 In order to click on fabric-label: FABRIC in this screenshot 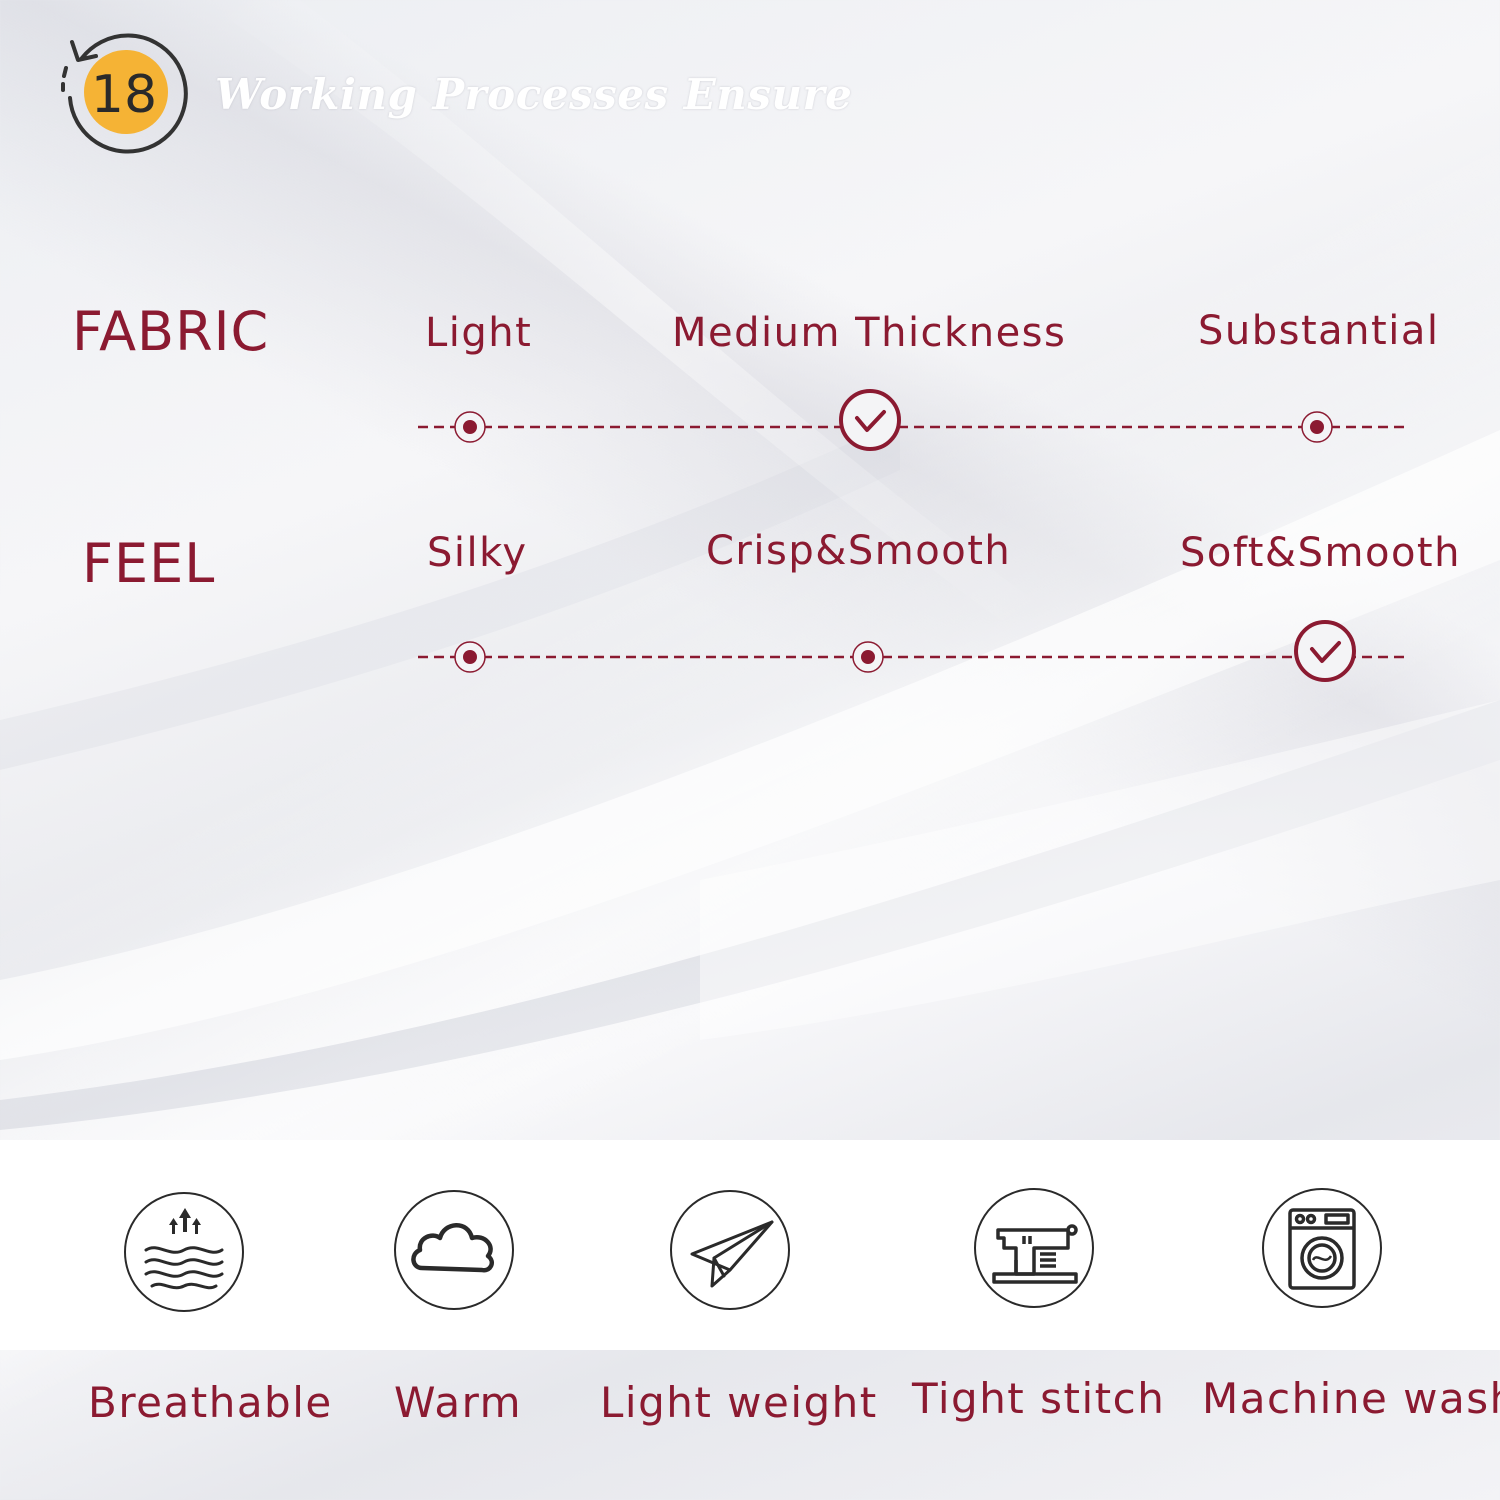, I will do `click(171, 331)`.